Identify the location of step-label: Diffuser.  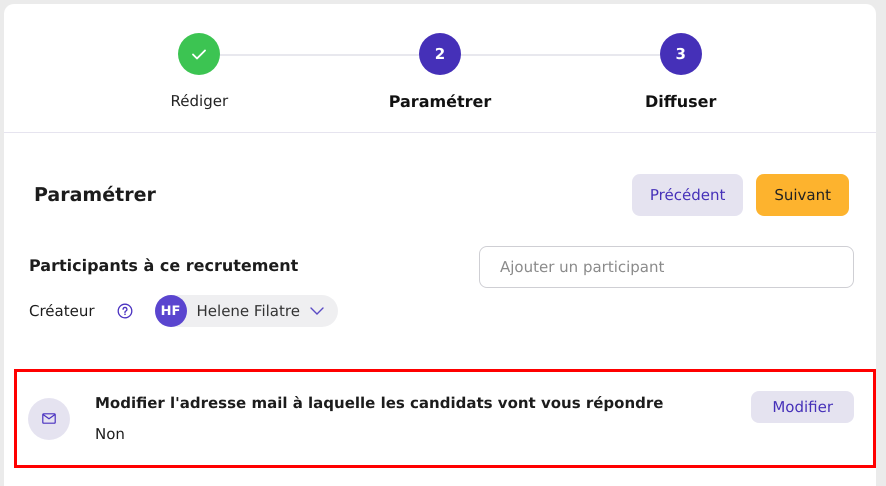
(680, 101).